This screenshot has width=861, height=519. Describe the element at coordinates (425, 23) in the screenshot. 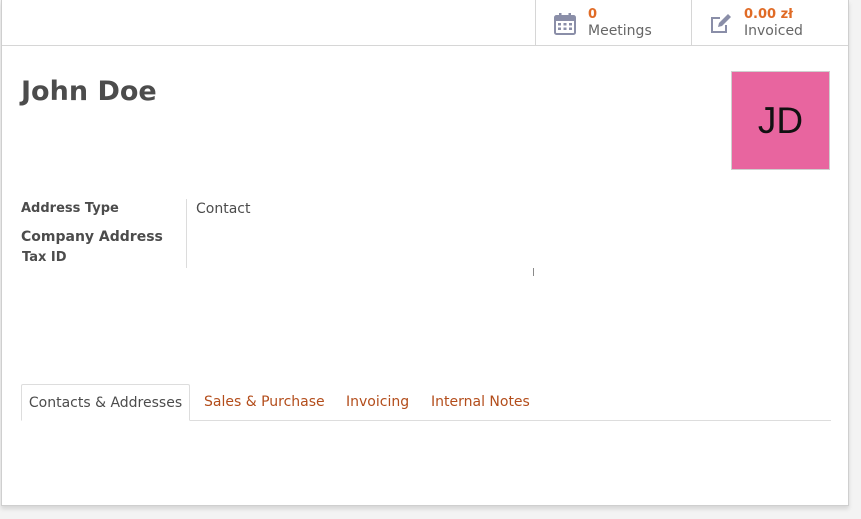

I see `smart-button-box: 0 Meetings 0.00 zł Invoiced` at that location.